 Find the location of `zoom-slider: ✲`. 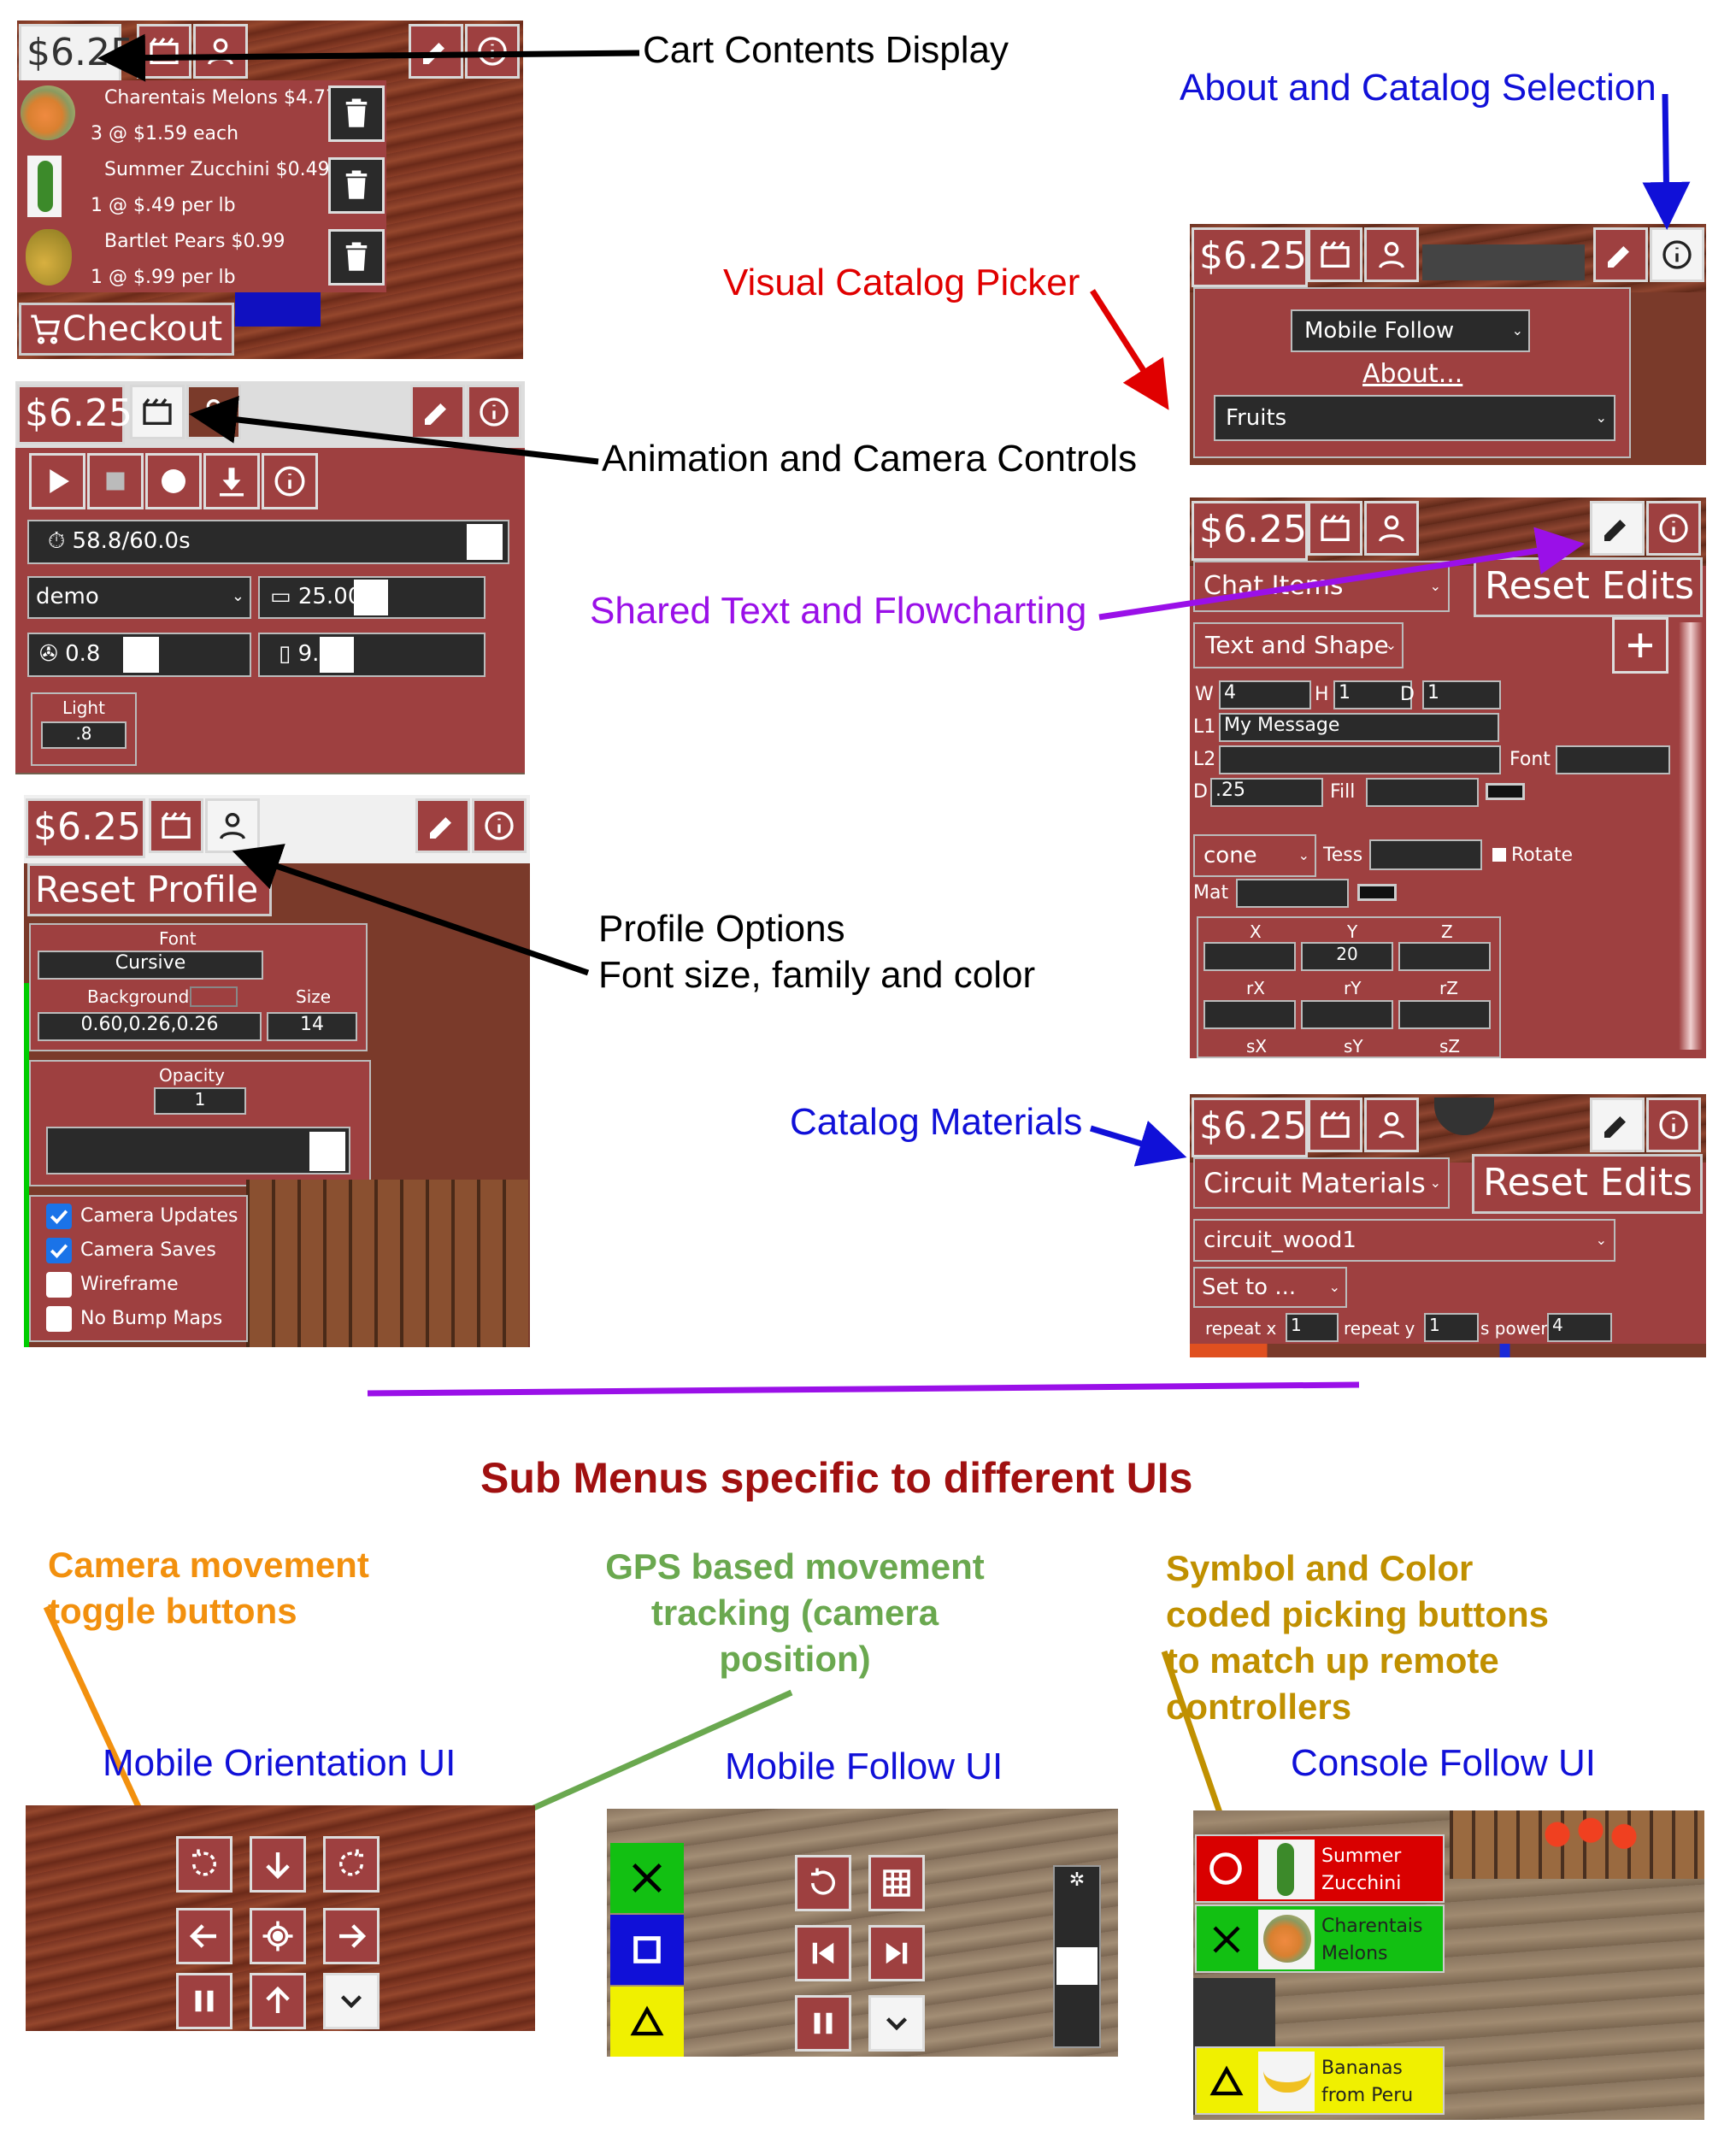

zoom-slider: ✲ is located at coordinates (1077, 1957).